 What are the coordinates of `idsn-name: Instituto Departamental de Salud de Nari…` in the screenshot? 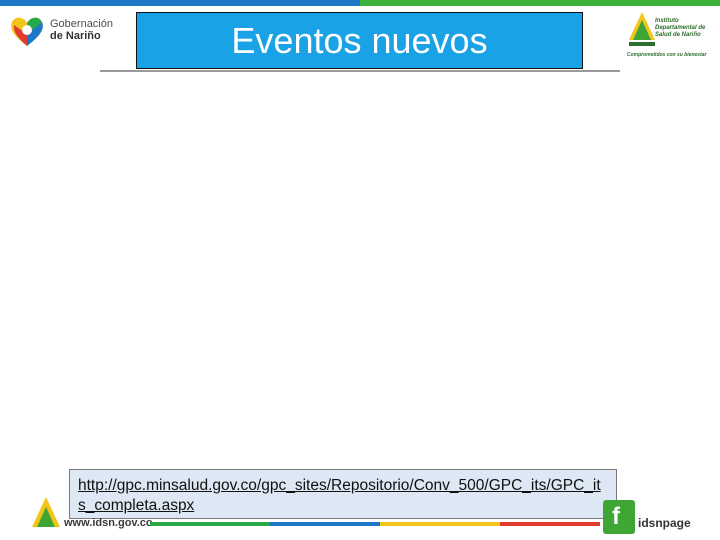 It's located at (680, 28).